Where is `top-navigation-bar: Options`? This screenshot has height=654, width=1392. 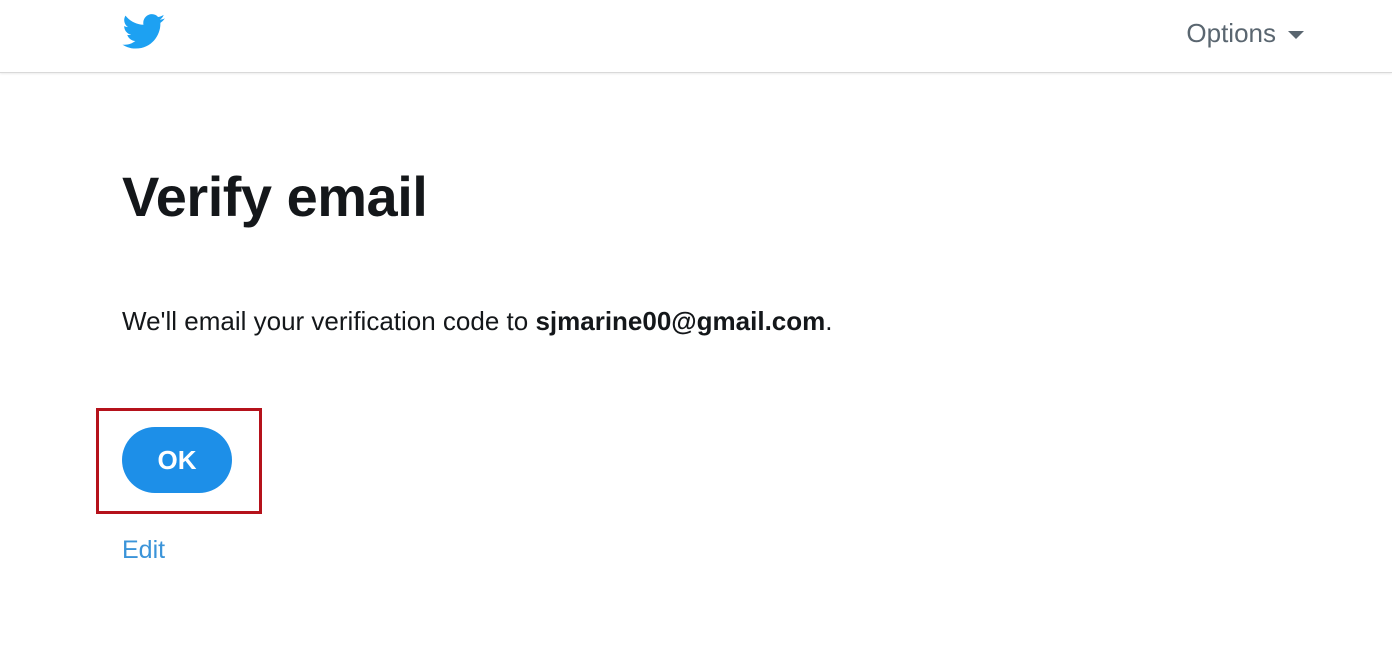 top-navigation-bar: Options is located at coordinates (696, 36).